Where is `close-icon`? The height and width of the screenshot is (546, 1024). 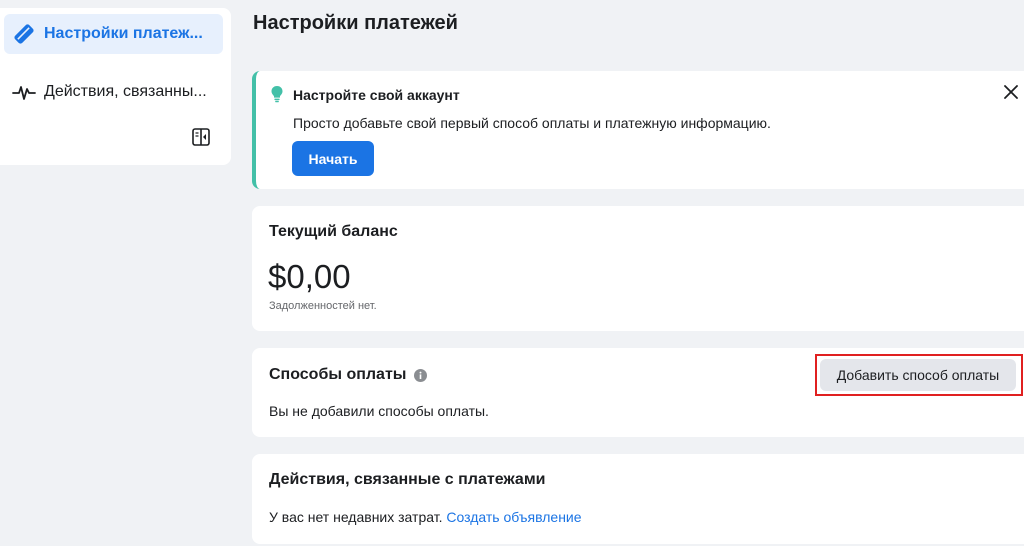
close-icon is located at coordinates (1011, 94).